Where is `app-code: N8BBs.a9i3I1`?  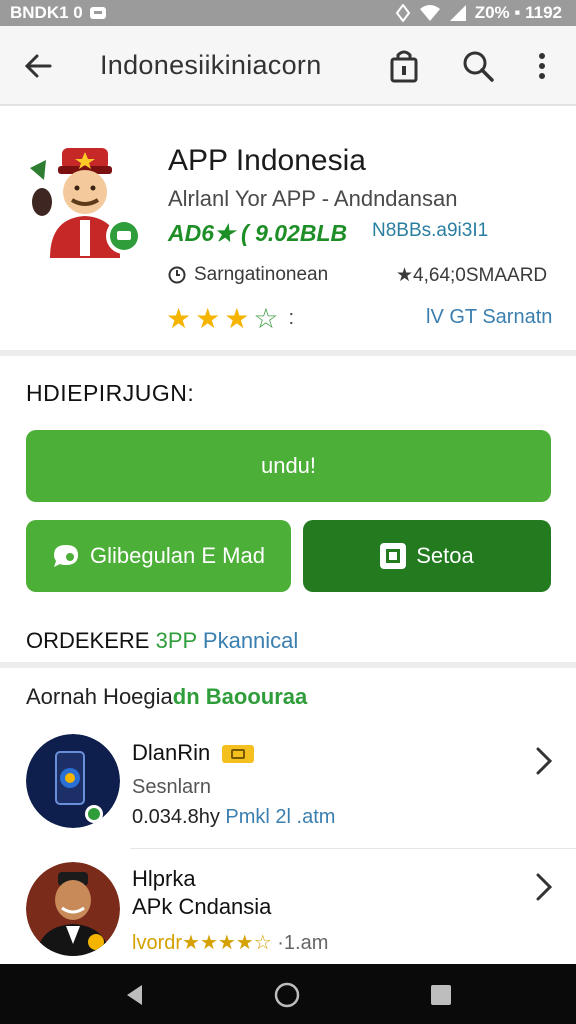 app-code: N8BBs.a9i3I1 is located at coordinates (430, 231).